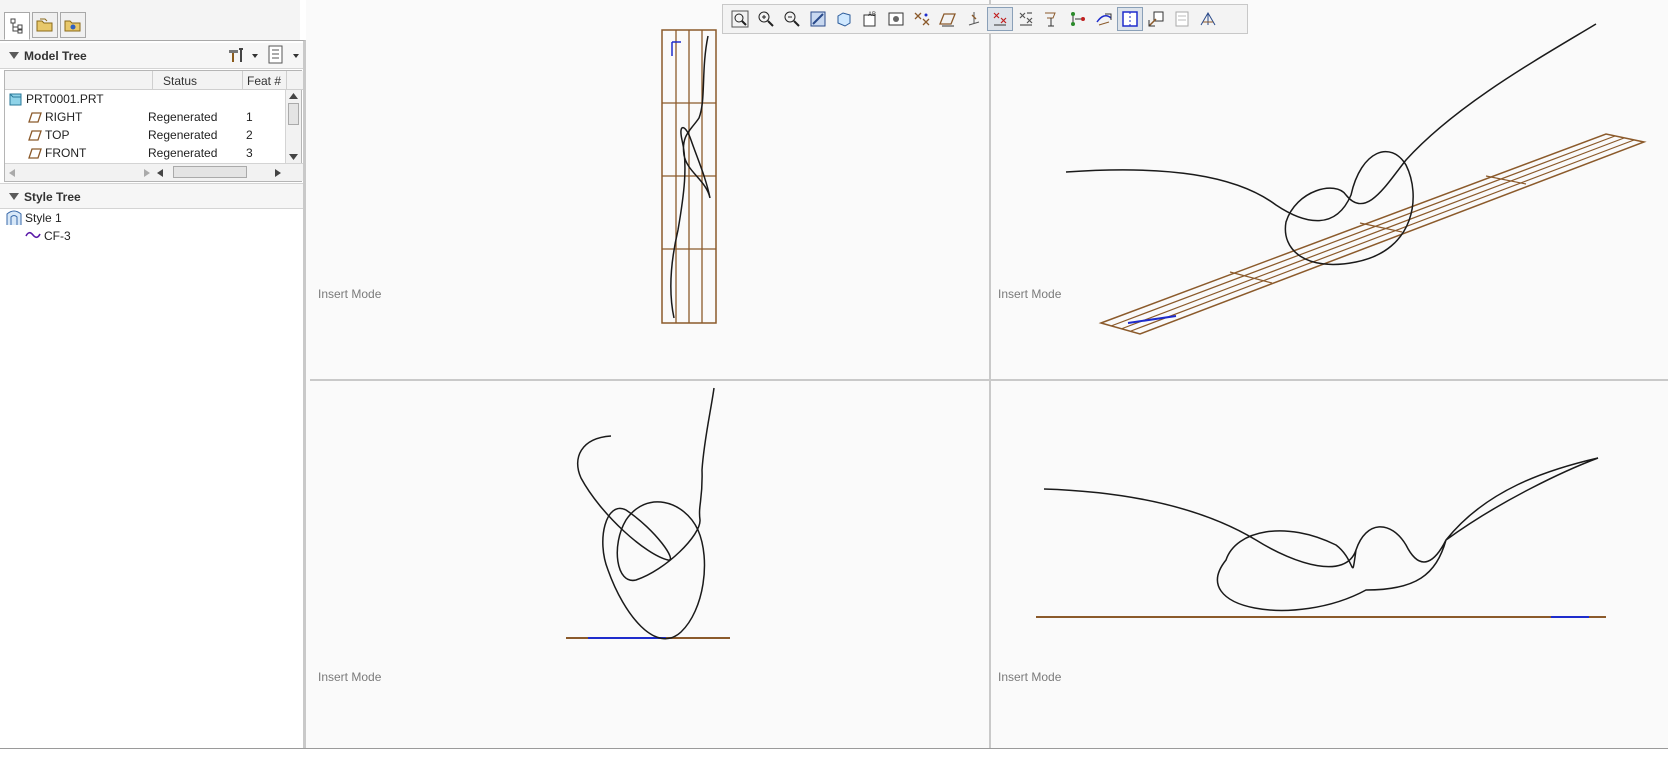 The width and height of the screenshot is (1668, 760). I want to click on curve-cf3-iso, so click(1331, 144).